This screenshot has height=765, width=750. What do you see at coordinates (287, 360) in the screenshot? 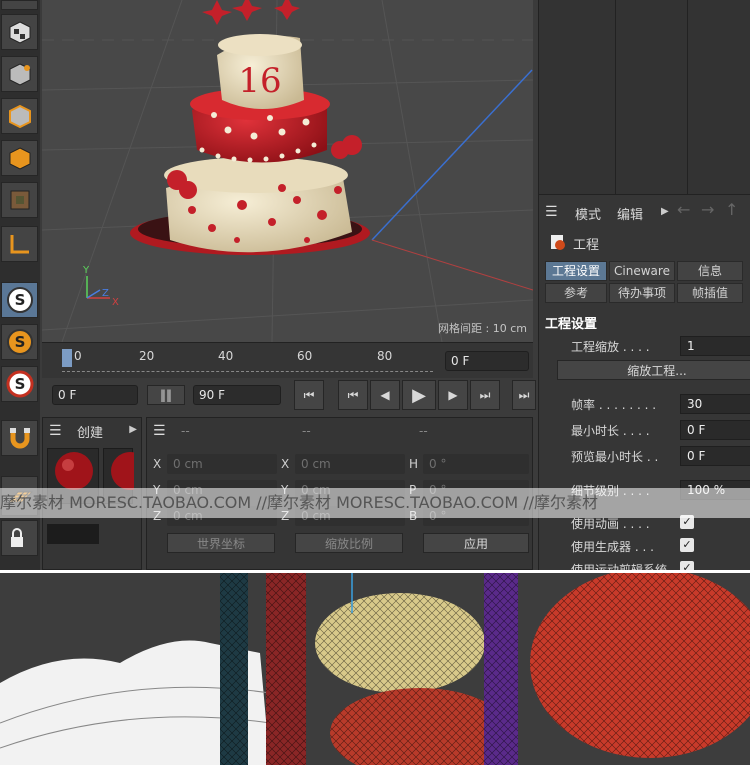
I see `timeline-ruler: 0 20 40 60 80 0 F` at bounding box center [287, 360].